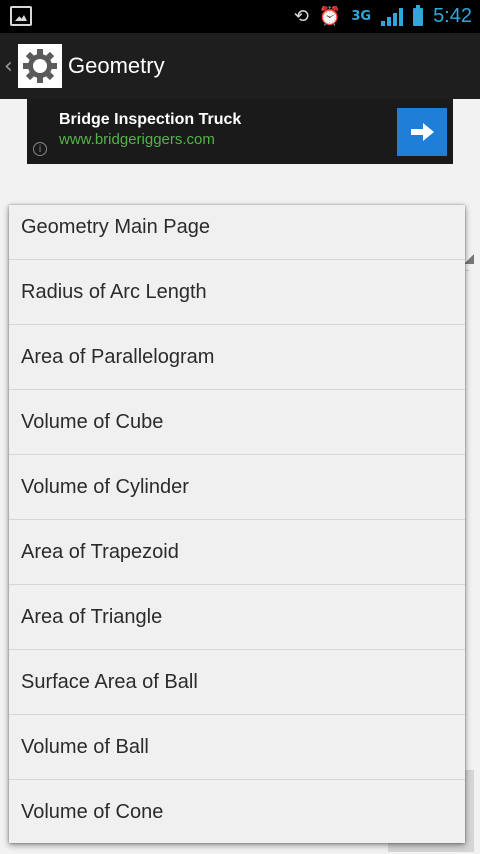 This screenshot has height=854, width=480. What do you see at coordinates (361, 16) in the screenshot?
I see `3g-icon: 3G` at bounding box center [361, 16].